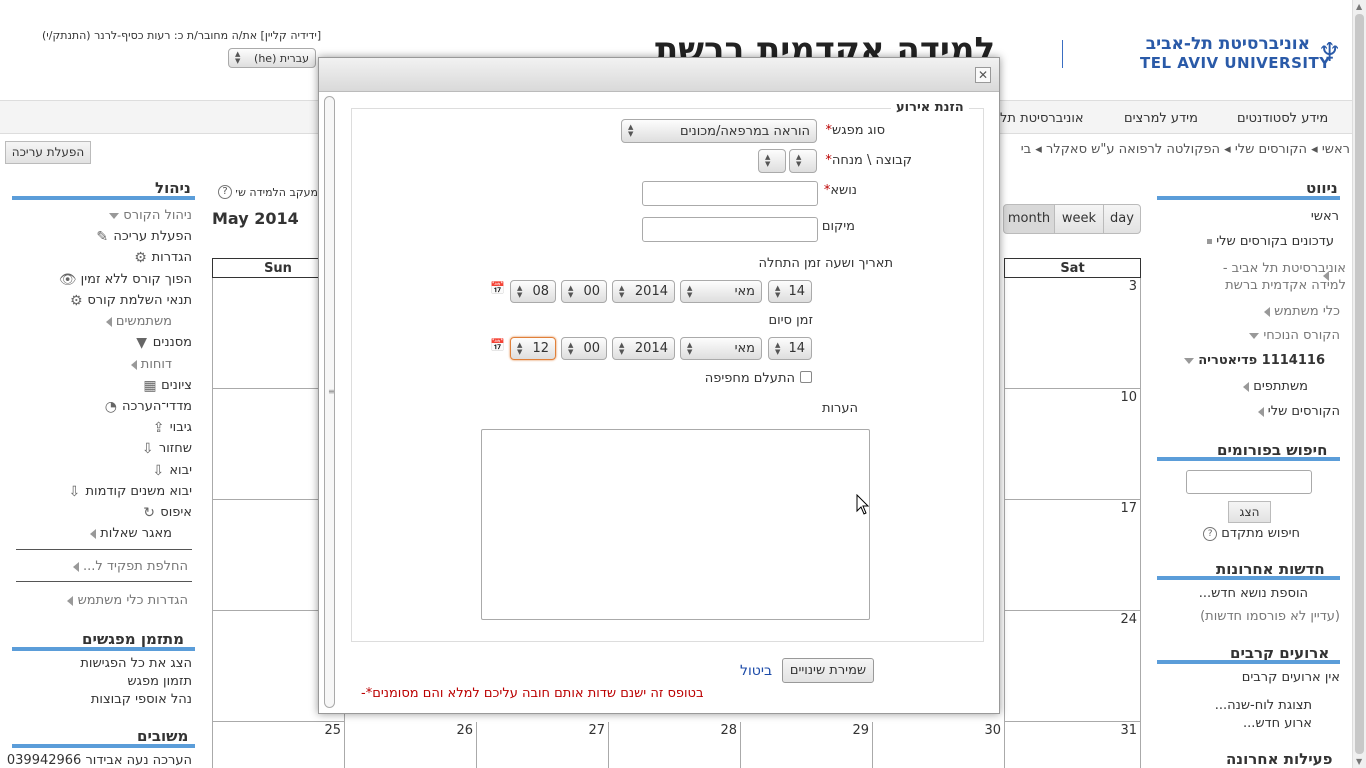 This screenshot has height=768, width=1366. What do you see at coordinates (983, 75) in the screenshot?
I see `close-icon: ✕` at bounding box center [983, 75].